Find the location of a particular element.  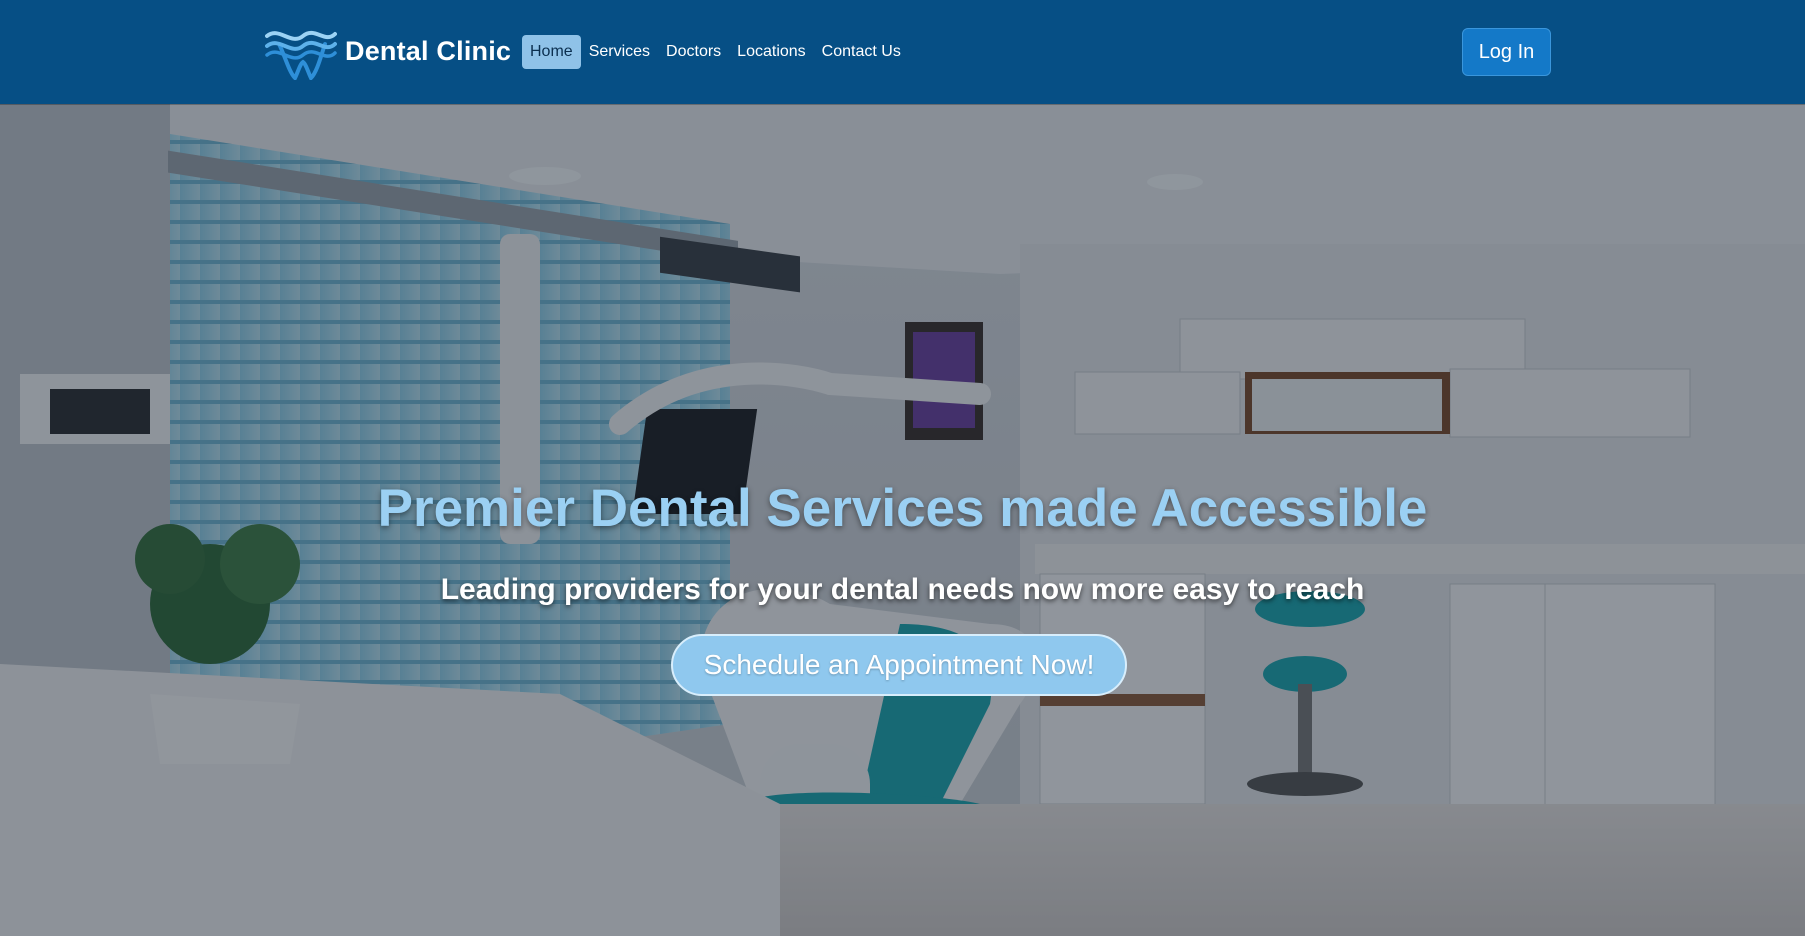

nav-item-doctors: Doctors is located at coordinates (693, 52).